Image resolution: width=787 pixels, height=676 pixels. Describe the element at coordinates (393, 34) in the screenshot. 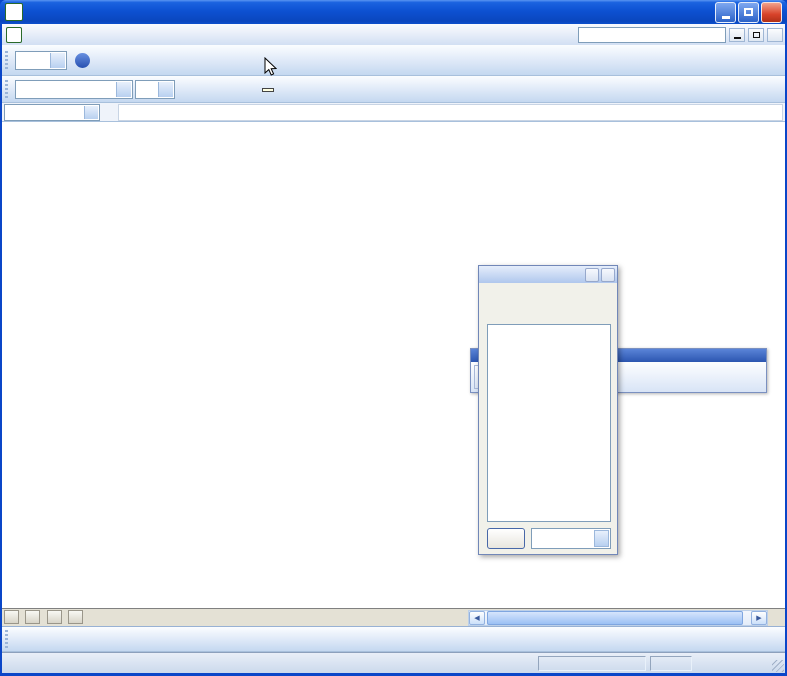

I see `menu-bar` at that location.